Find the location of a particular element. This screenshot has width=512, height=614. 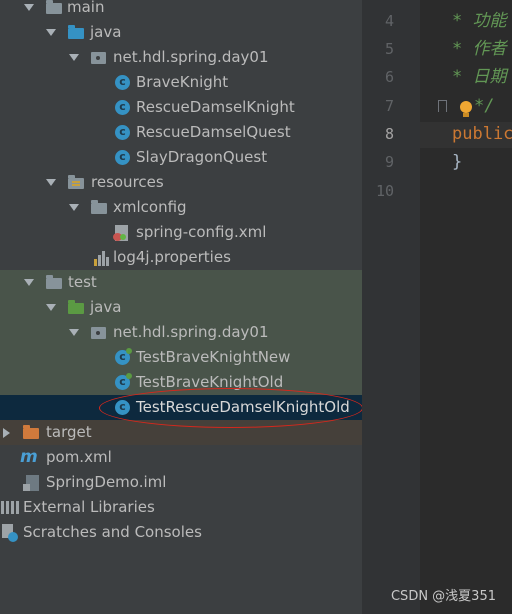

line-number-current: 8 is located at coordinates (389, 134).